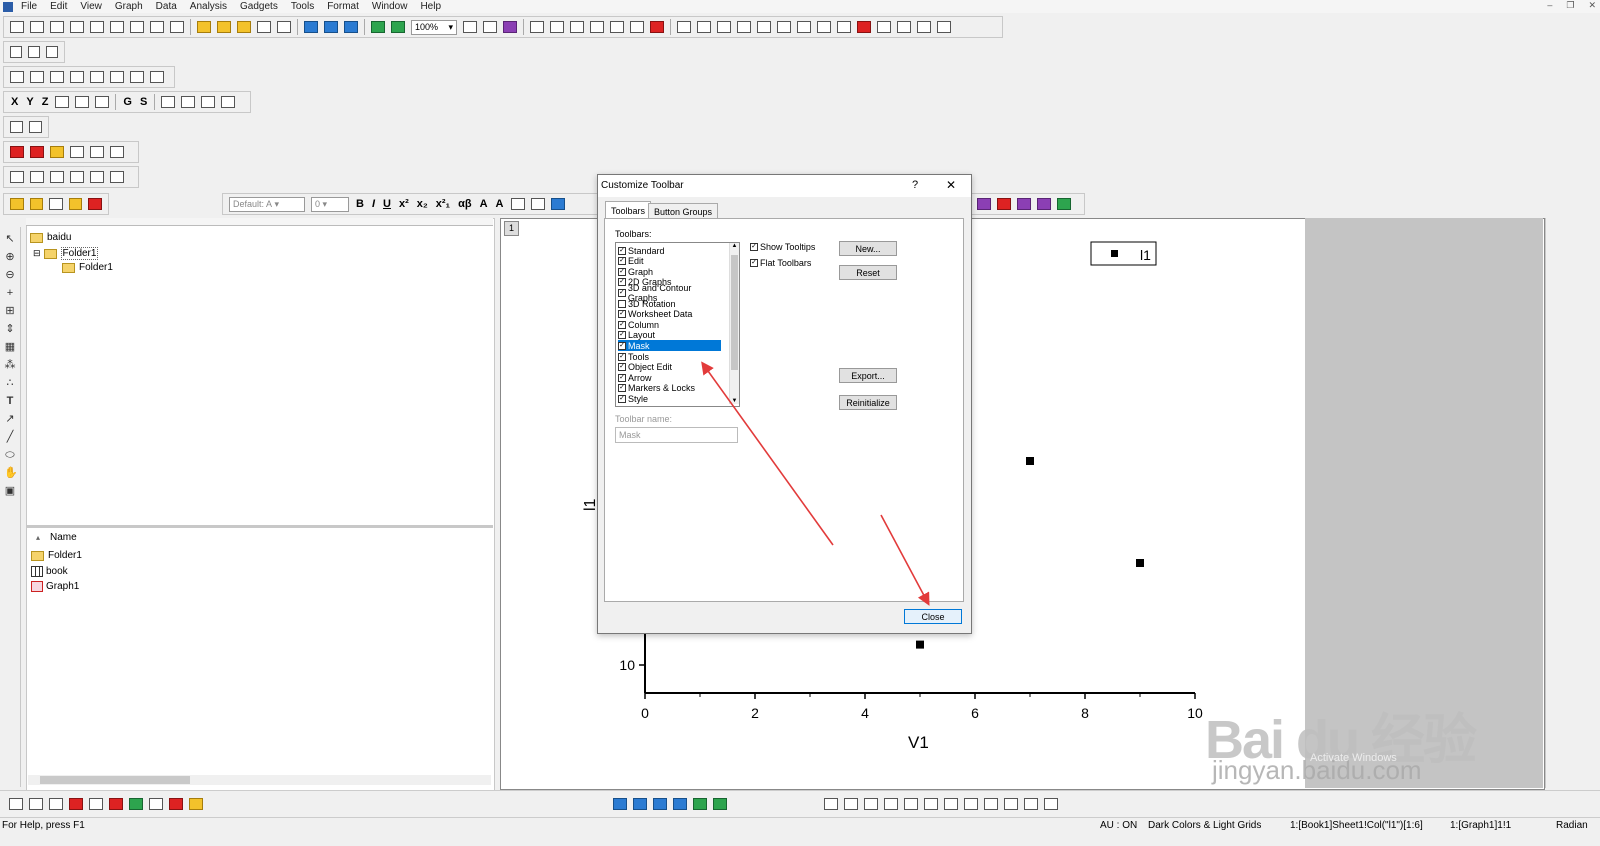 Image resolution: width=1600 pixels, height=846 pixels. What do you see at coordinates (669, 346) in the screenshot?
I see `toolbar-list-item: ✓ Mask` at bounding box center [669, 346].